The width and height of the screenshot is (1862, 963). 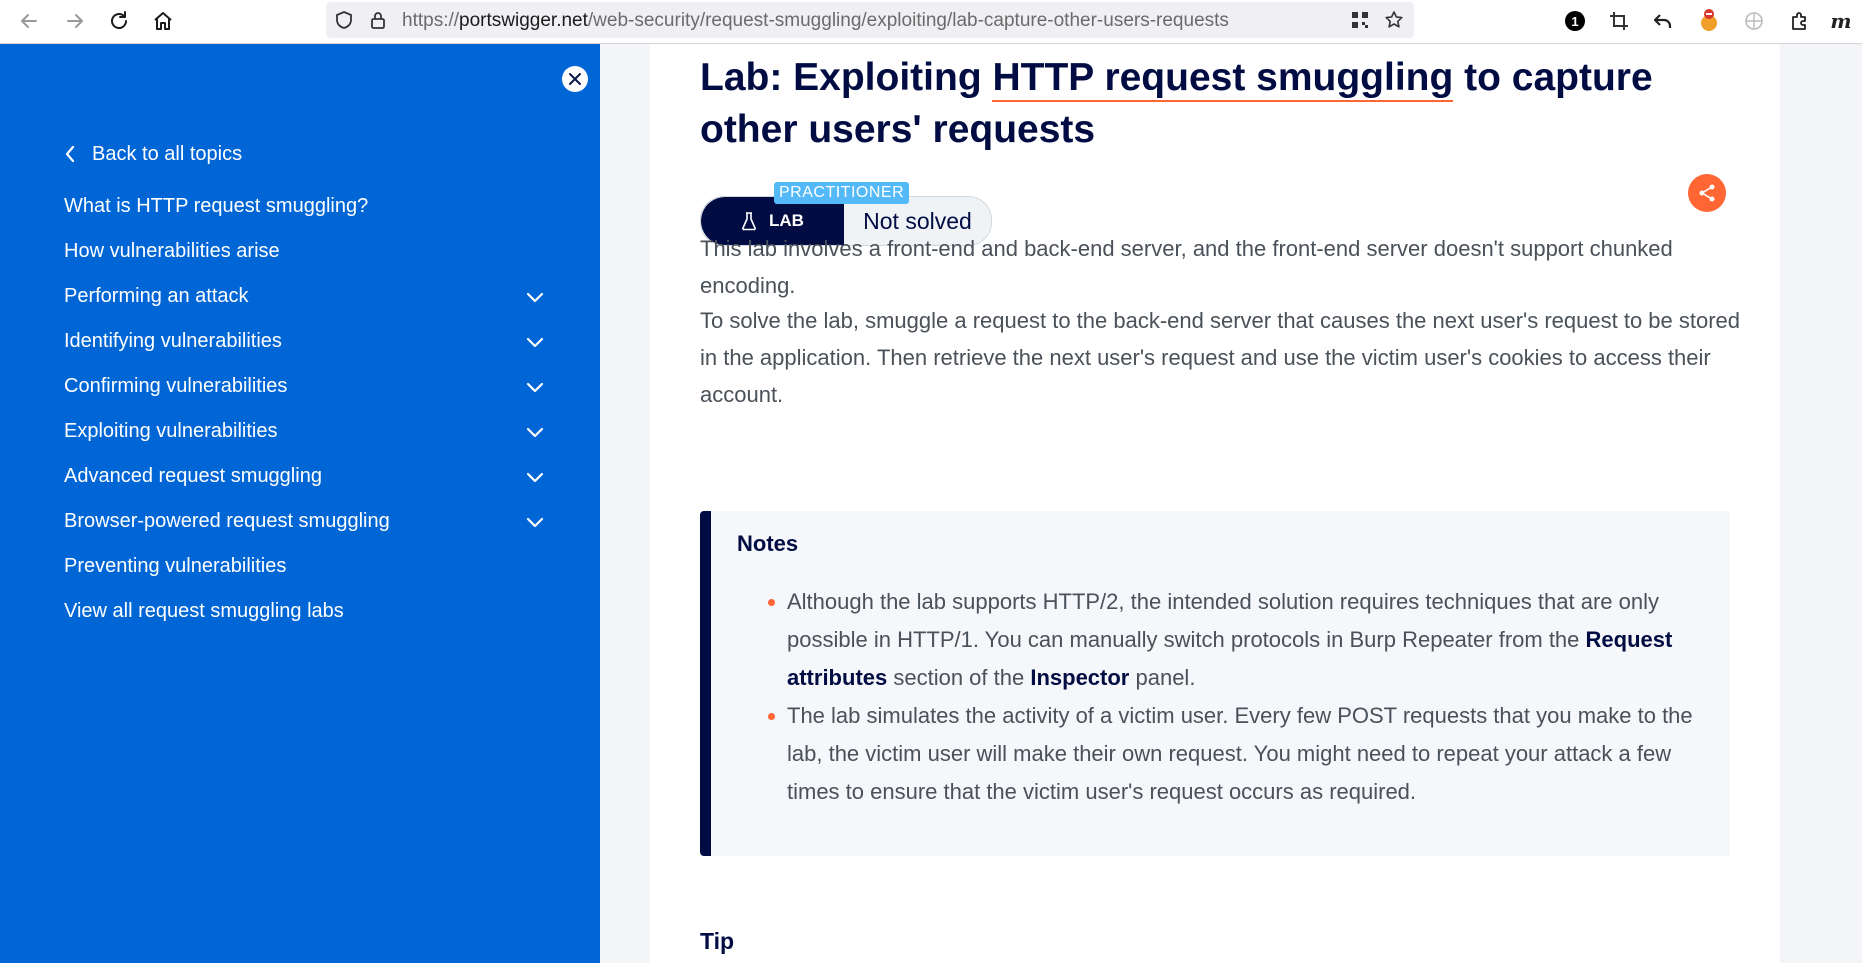 I want to click on account-letter: m, so click(x=1841, y=21).